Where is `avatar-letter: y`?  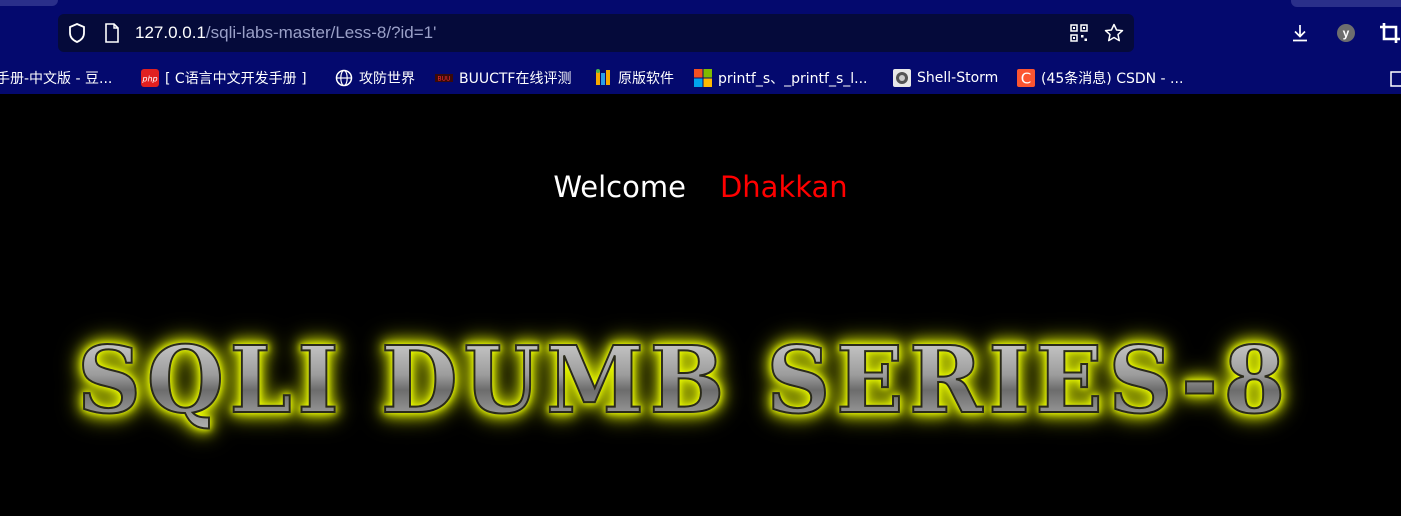 avatar-letter: y is located at coordinates (1346, 33).